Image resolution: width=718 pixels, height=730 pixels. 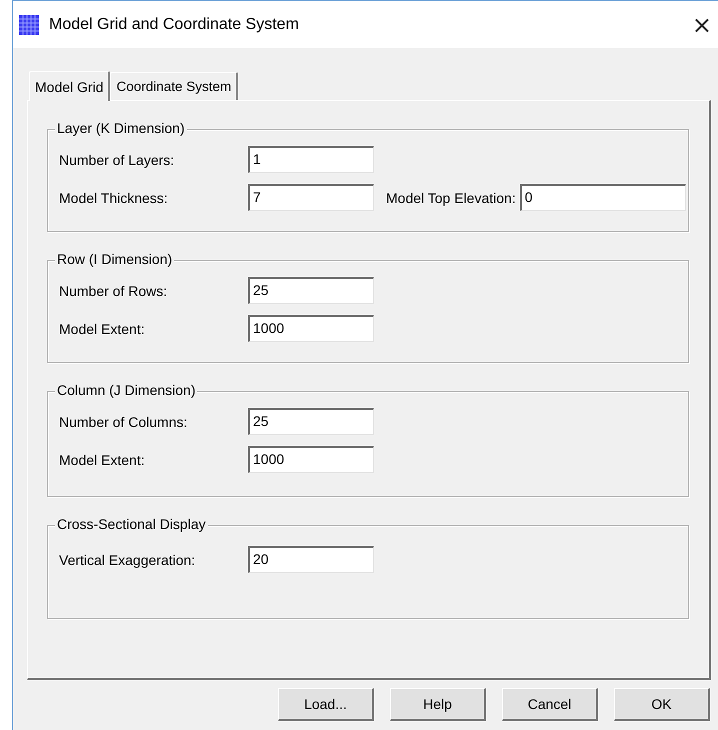 What do you see at coordinates (603, 197) in the screenshot?
I see `input-field: 0` at bounding box center [603, 197].